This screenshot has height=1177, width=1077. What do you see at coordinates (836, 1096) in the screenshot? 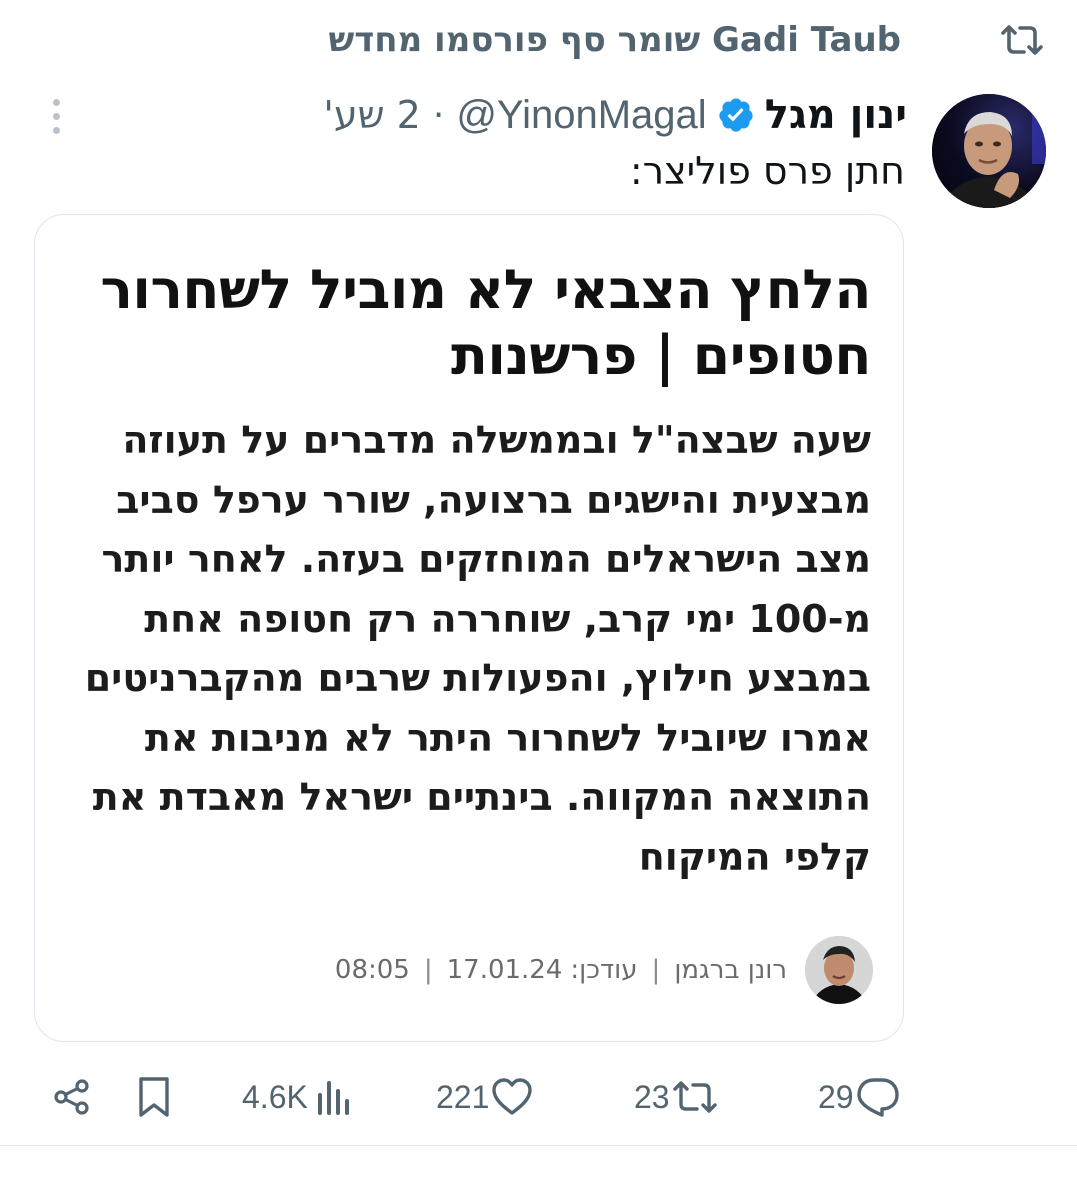
I see `reply-count: 29` at bounding box center [836, 1096].